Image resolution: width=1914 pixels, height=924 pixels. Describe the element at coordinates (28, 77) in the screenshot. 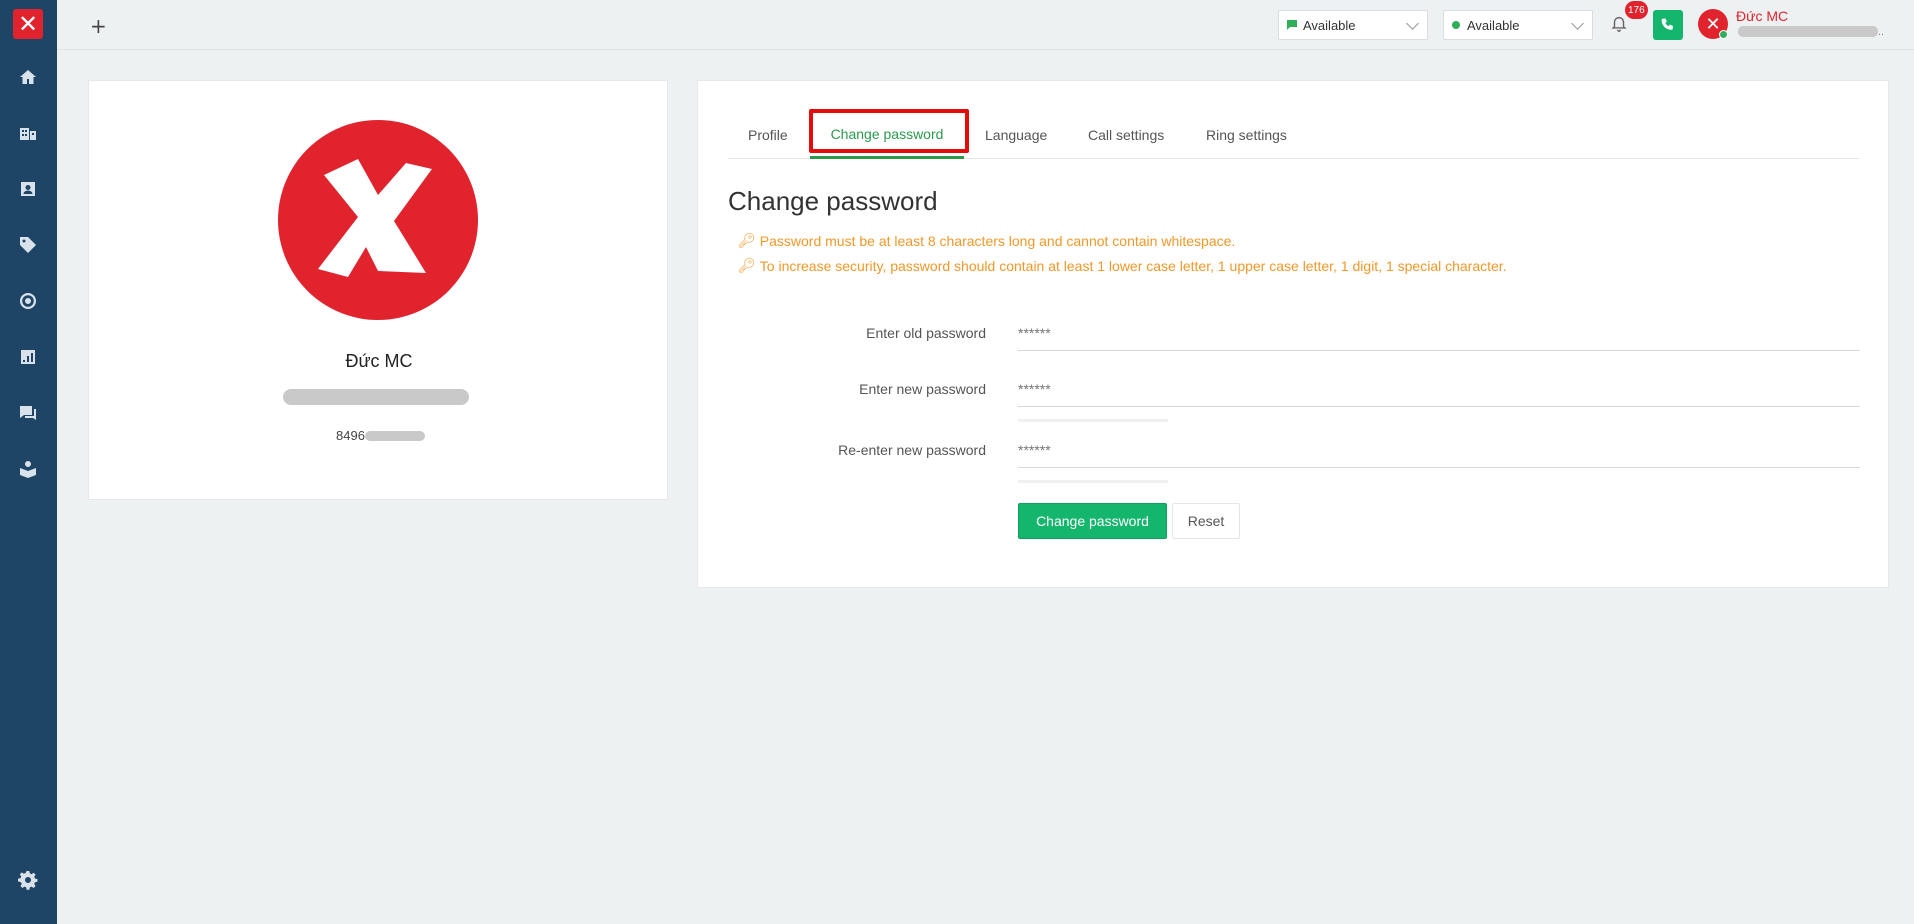

I see `home-icon` at that location.